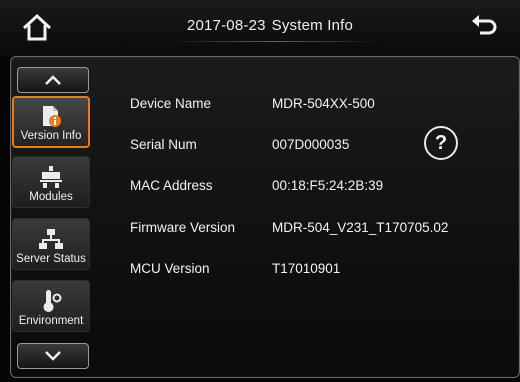  Describe the element at coordinates (171, 103) in the screenshot. I see `info-label: Device Name` at that location.